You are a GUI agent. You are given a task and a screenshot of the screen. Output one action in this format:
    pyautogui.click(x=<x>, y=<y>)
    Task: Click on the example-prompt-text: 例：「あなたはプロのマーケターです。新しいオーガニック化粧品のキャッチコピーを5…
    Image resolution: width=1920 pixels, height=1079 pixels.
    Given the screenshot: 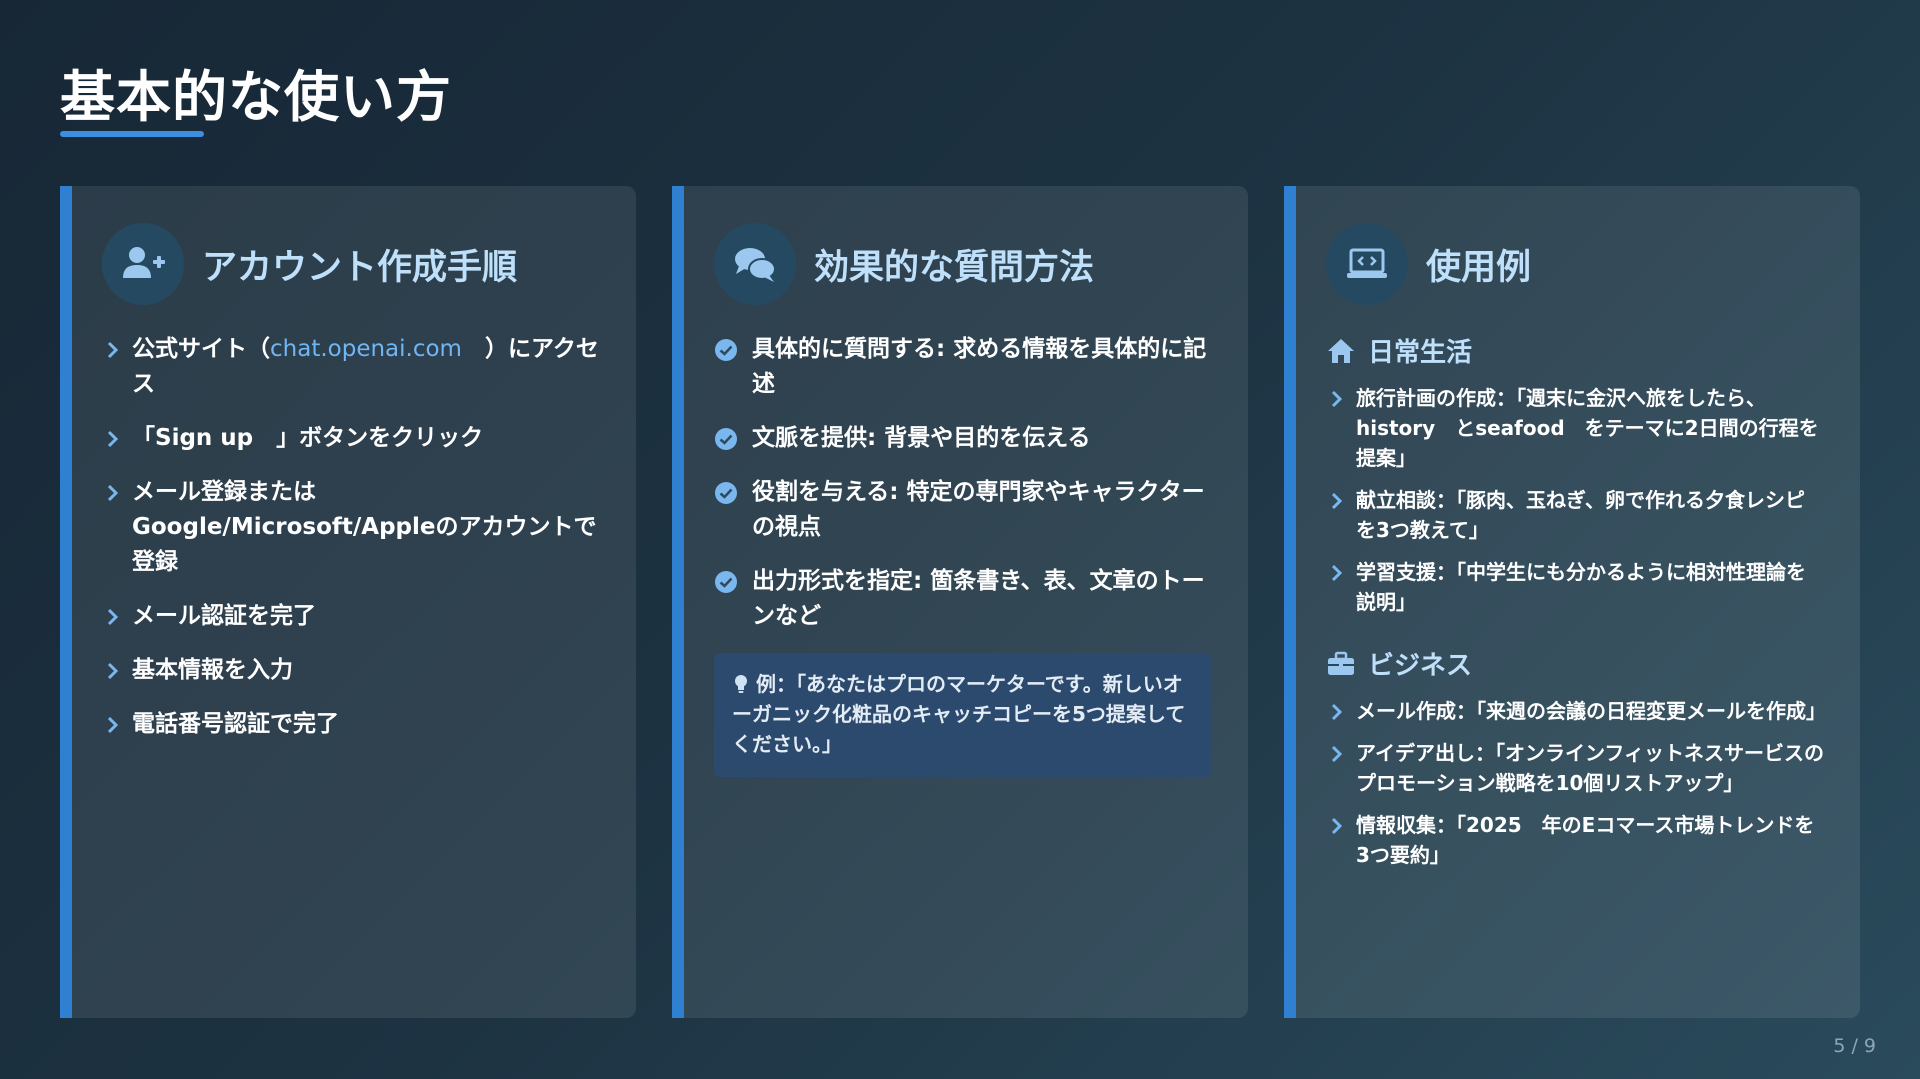 What is the action you would take?
    pyautogui.click(x=959, y=714)
    